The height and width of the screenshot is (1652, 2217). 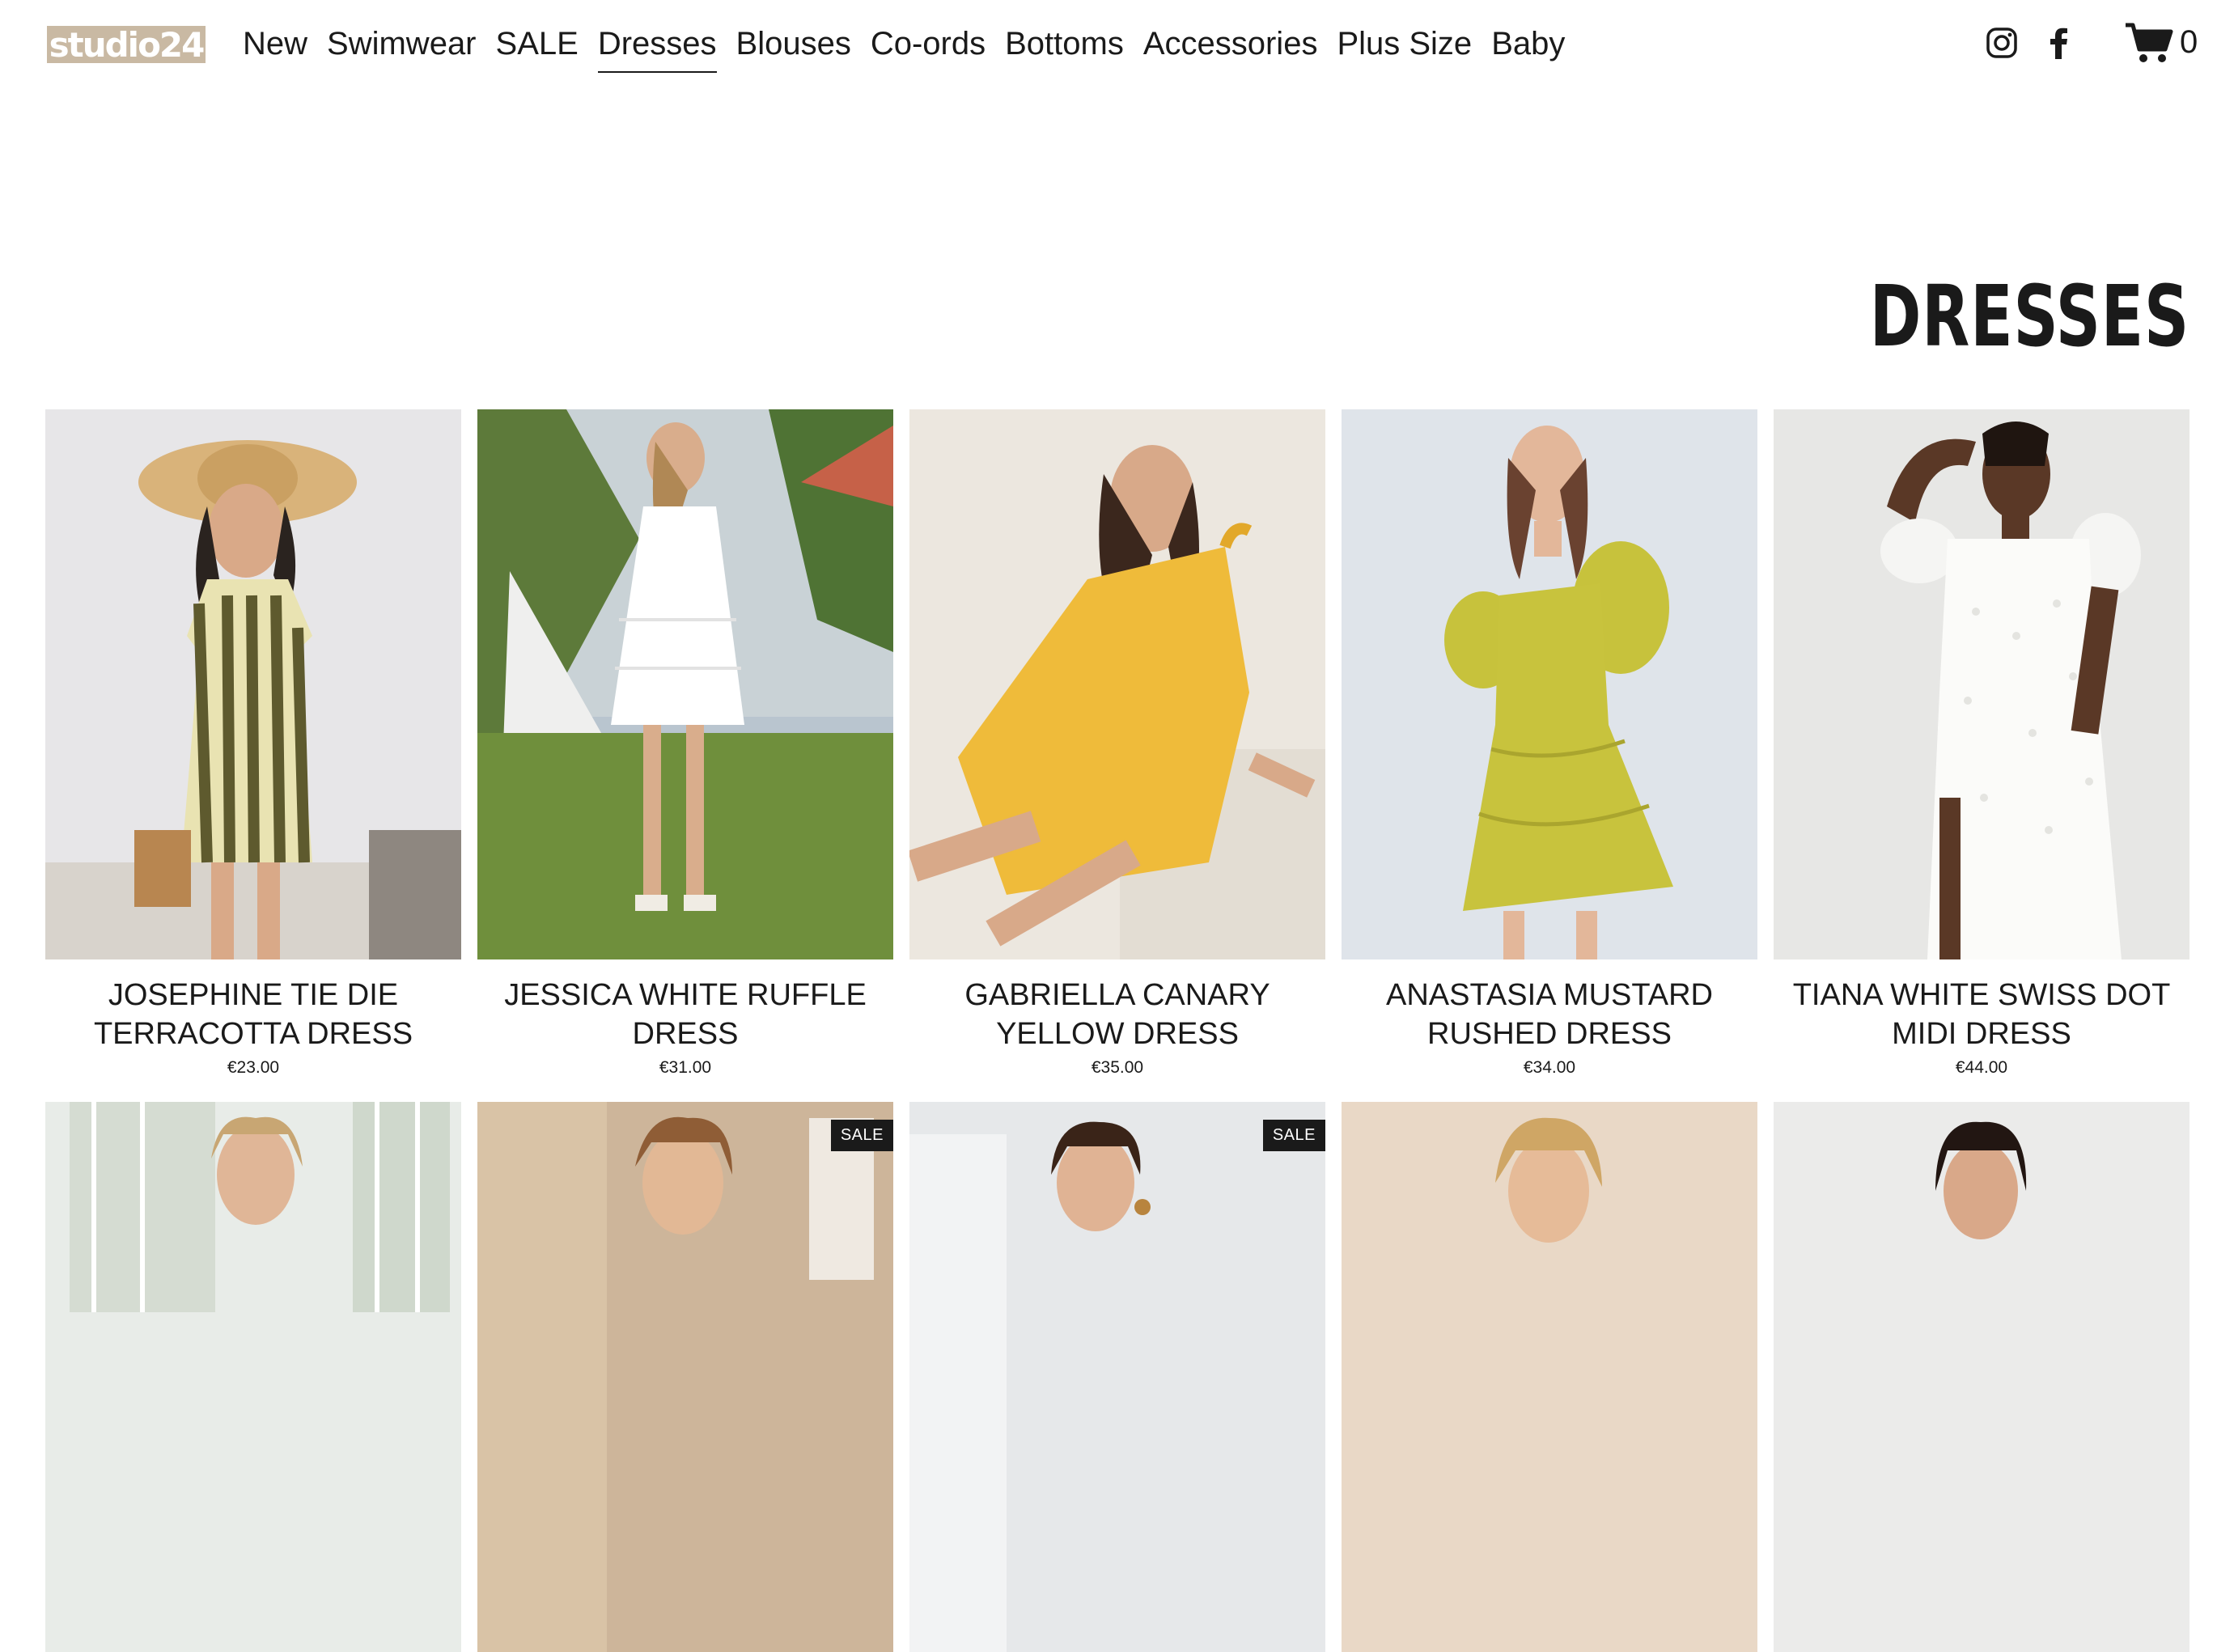 What do you see at coordinates (1549, 1014) in the screenshot?
I see `product-name: ANASTASIA MUSTARD RUSHED DRESS` at bounding box center [1549, 1014].